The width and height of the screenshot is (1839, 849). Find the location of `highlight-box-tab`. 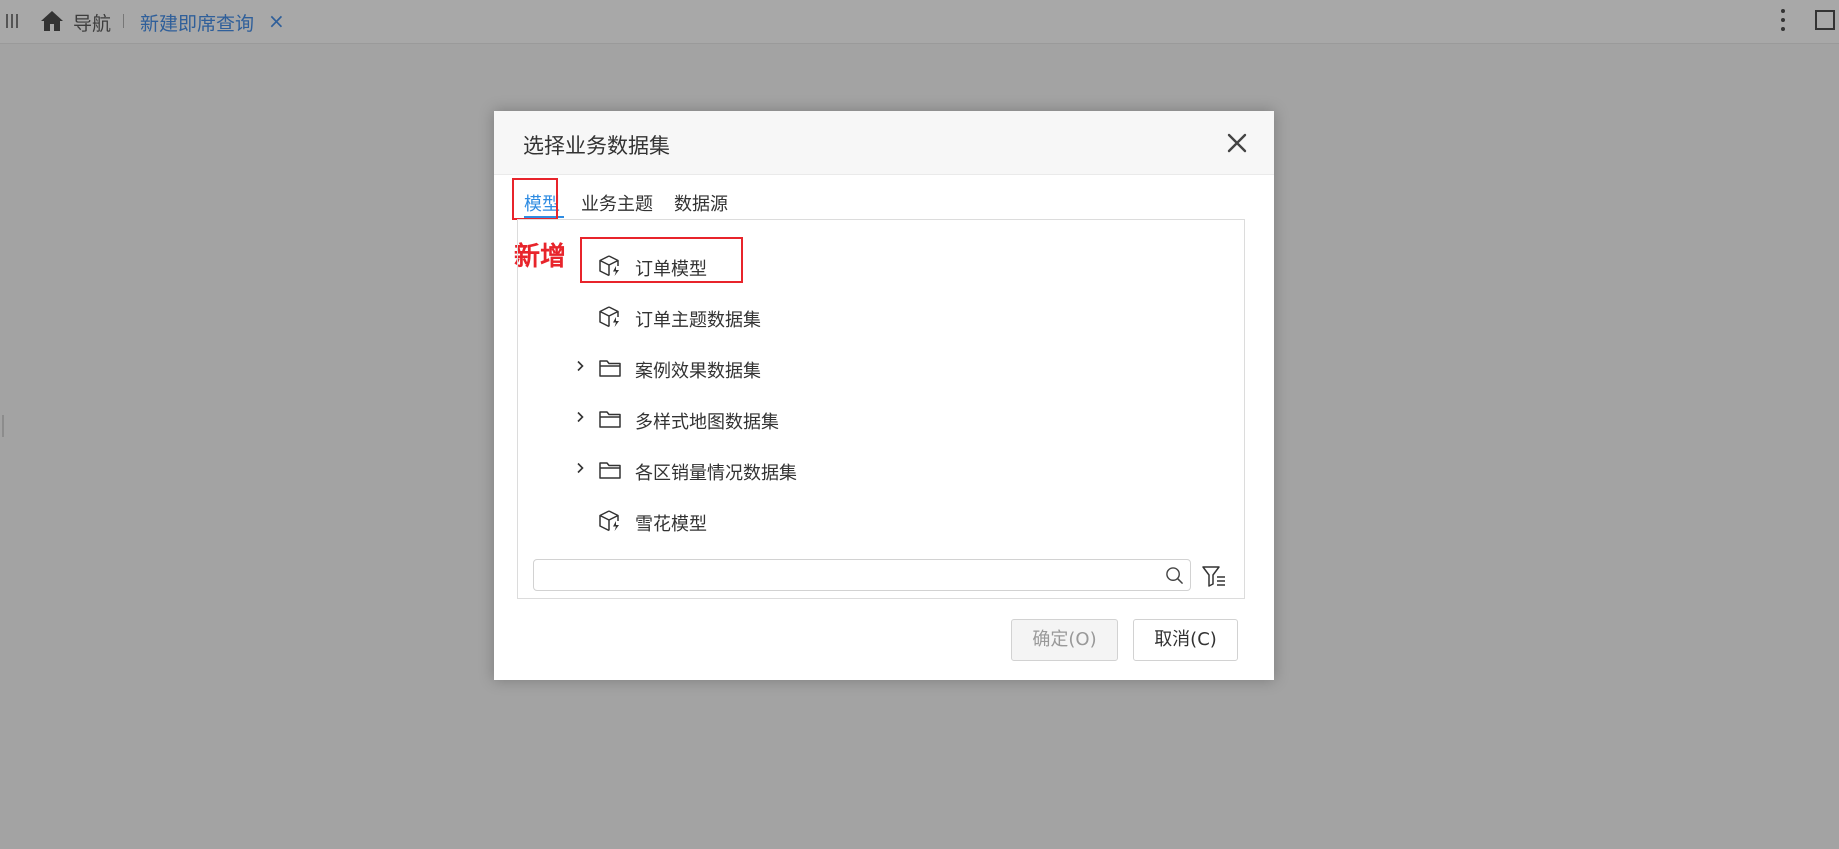

highlight-box-tab is located at coordinates (535, 199).